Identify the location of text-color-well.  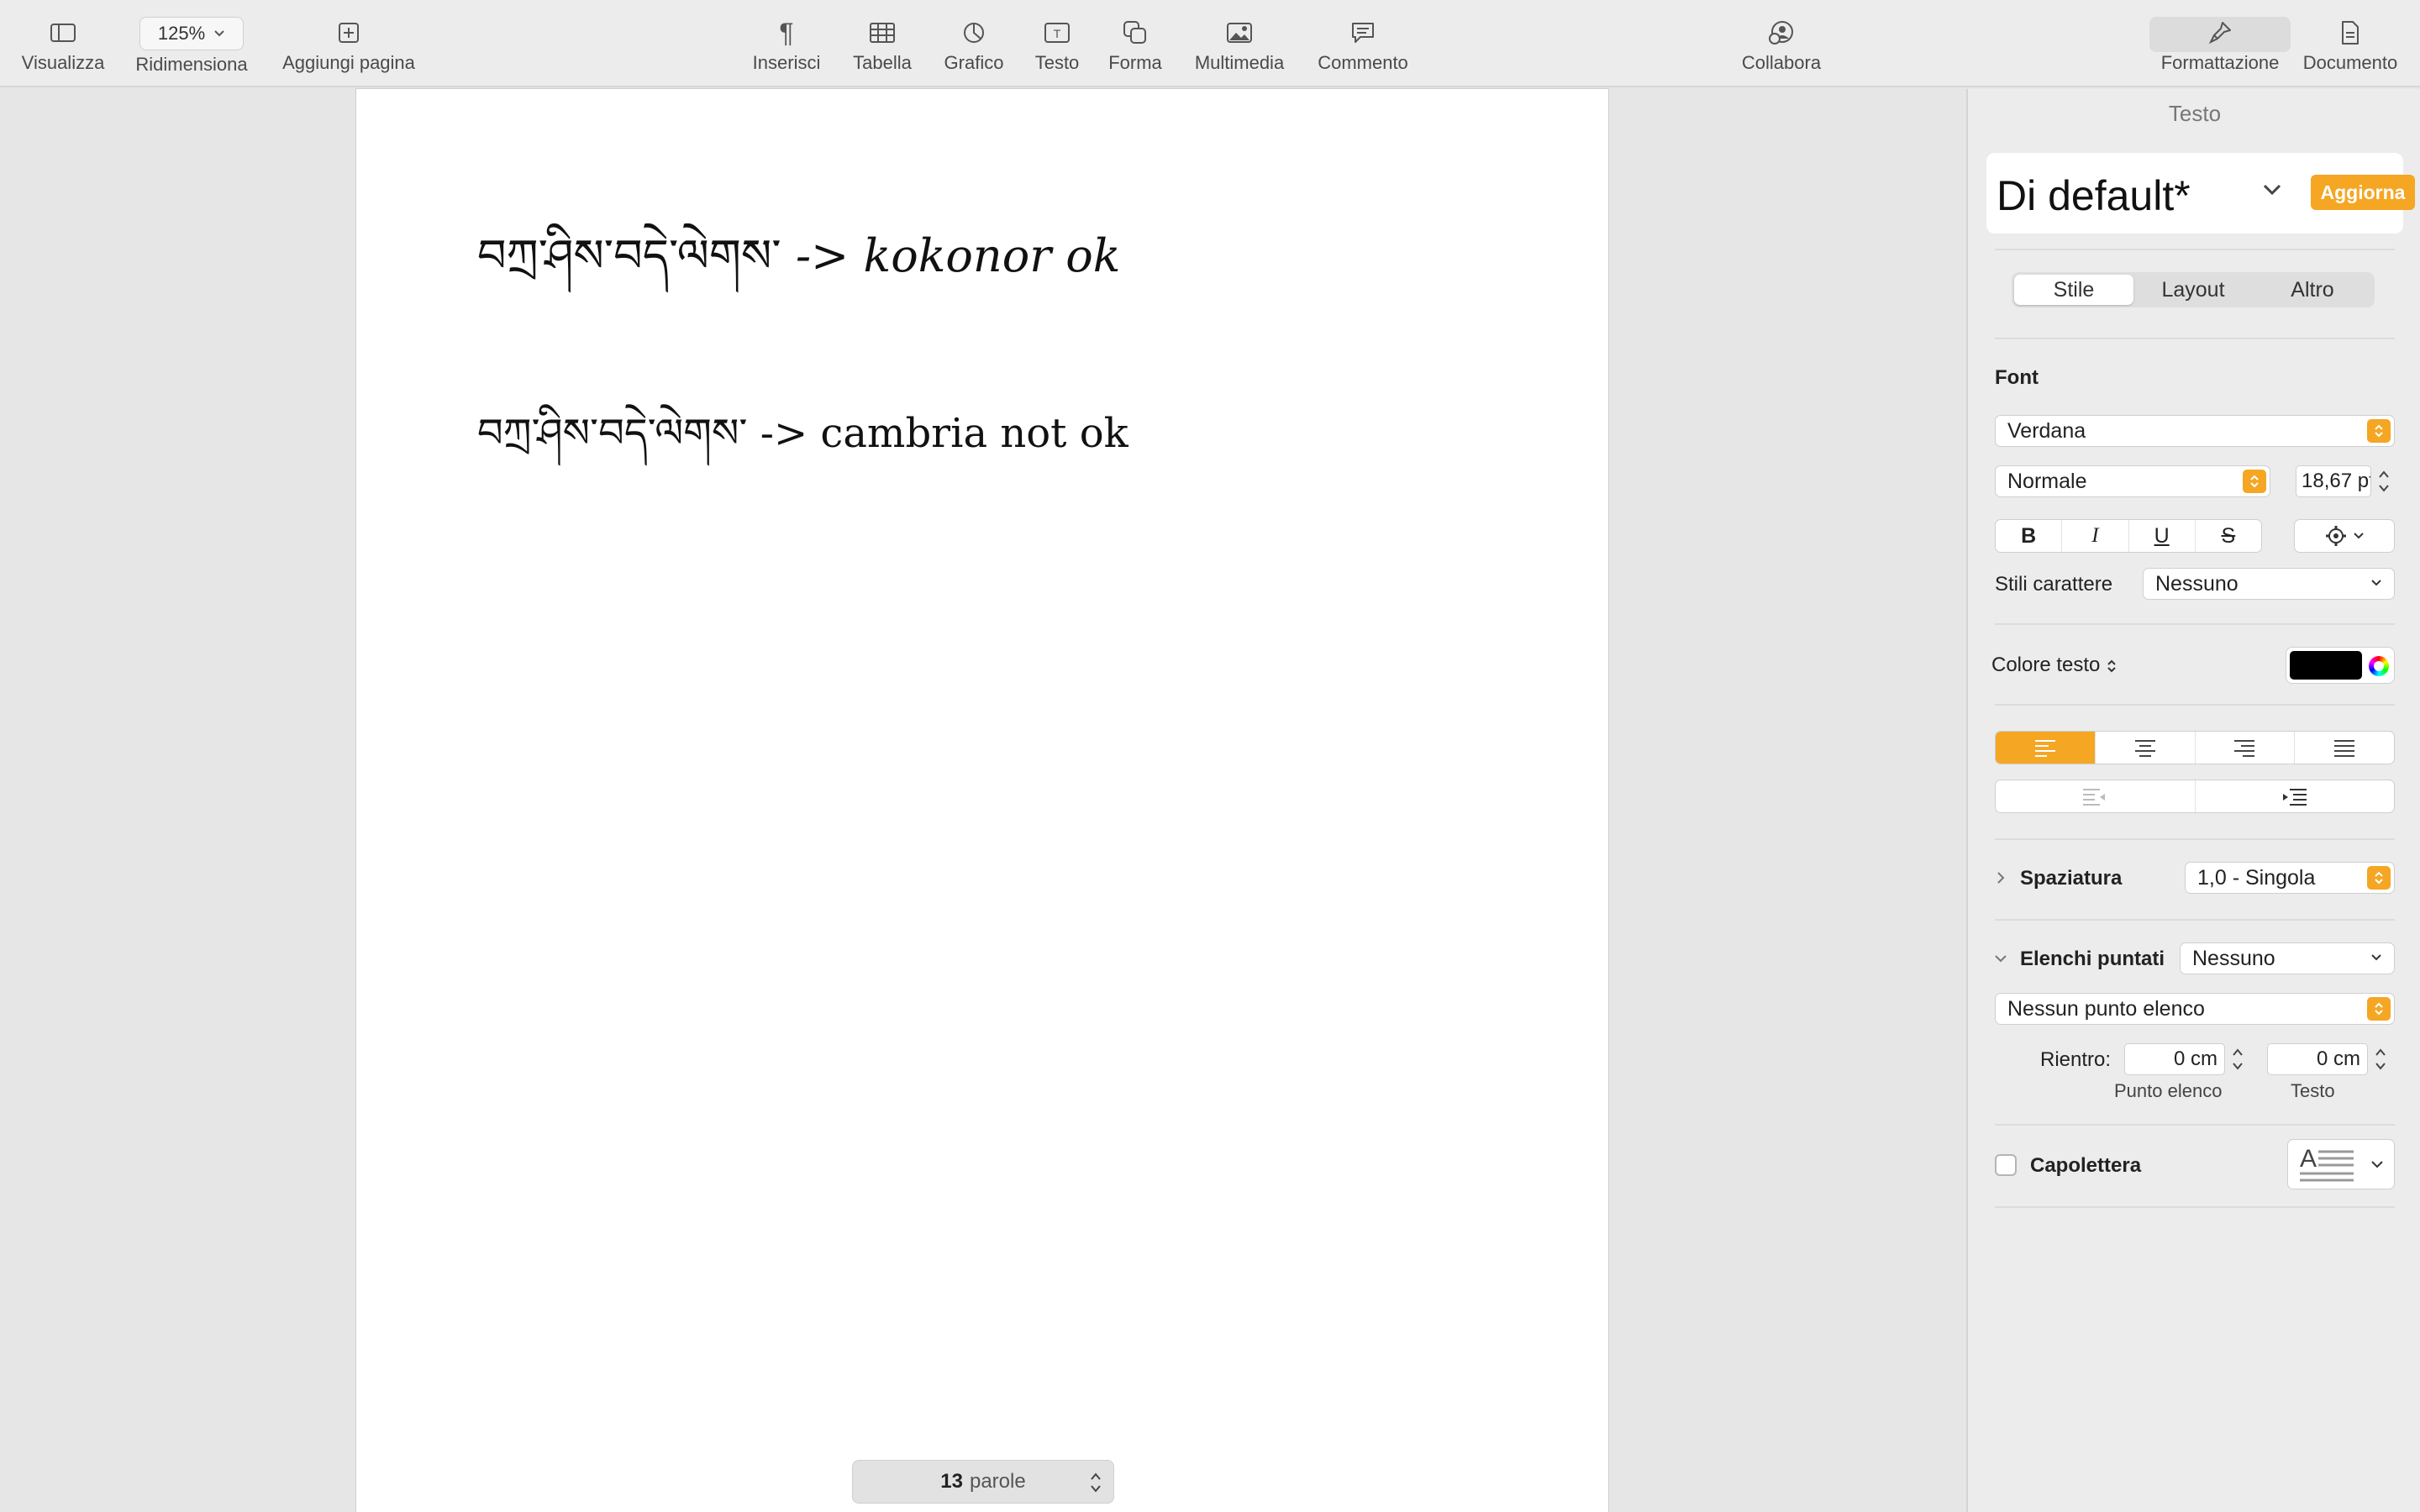
(2340, 665).